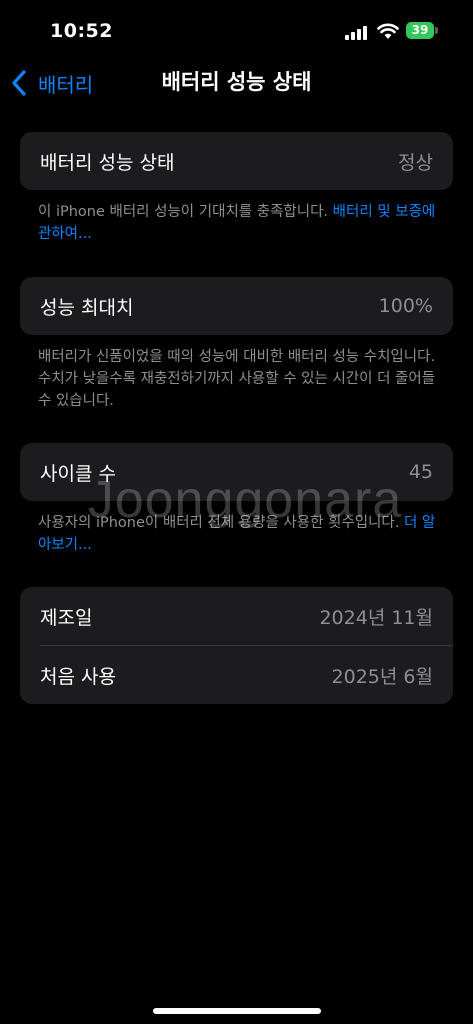 This screenshot has height=1024, width=473. Describe the element at coordinates (436, 30) in the screenshot. I see `battery-nub` at that location.